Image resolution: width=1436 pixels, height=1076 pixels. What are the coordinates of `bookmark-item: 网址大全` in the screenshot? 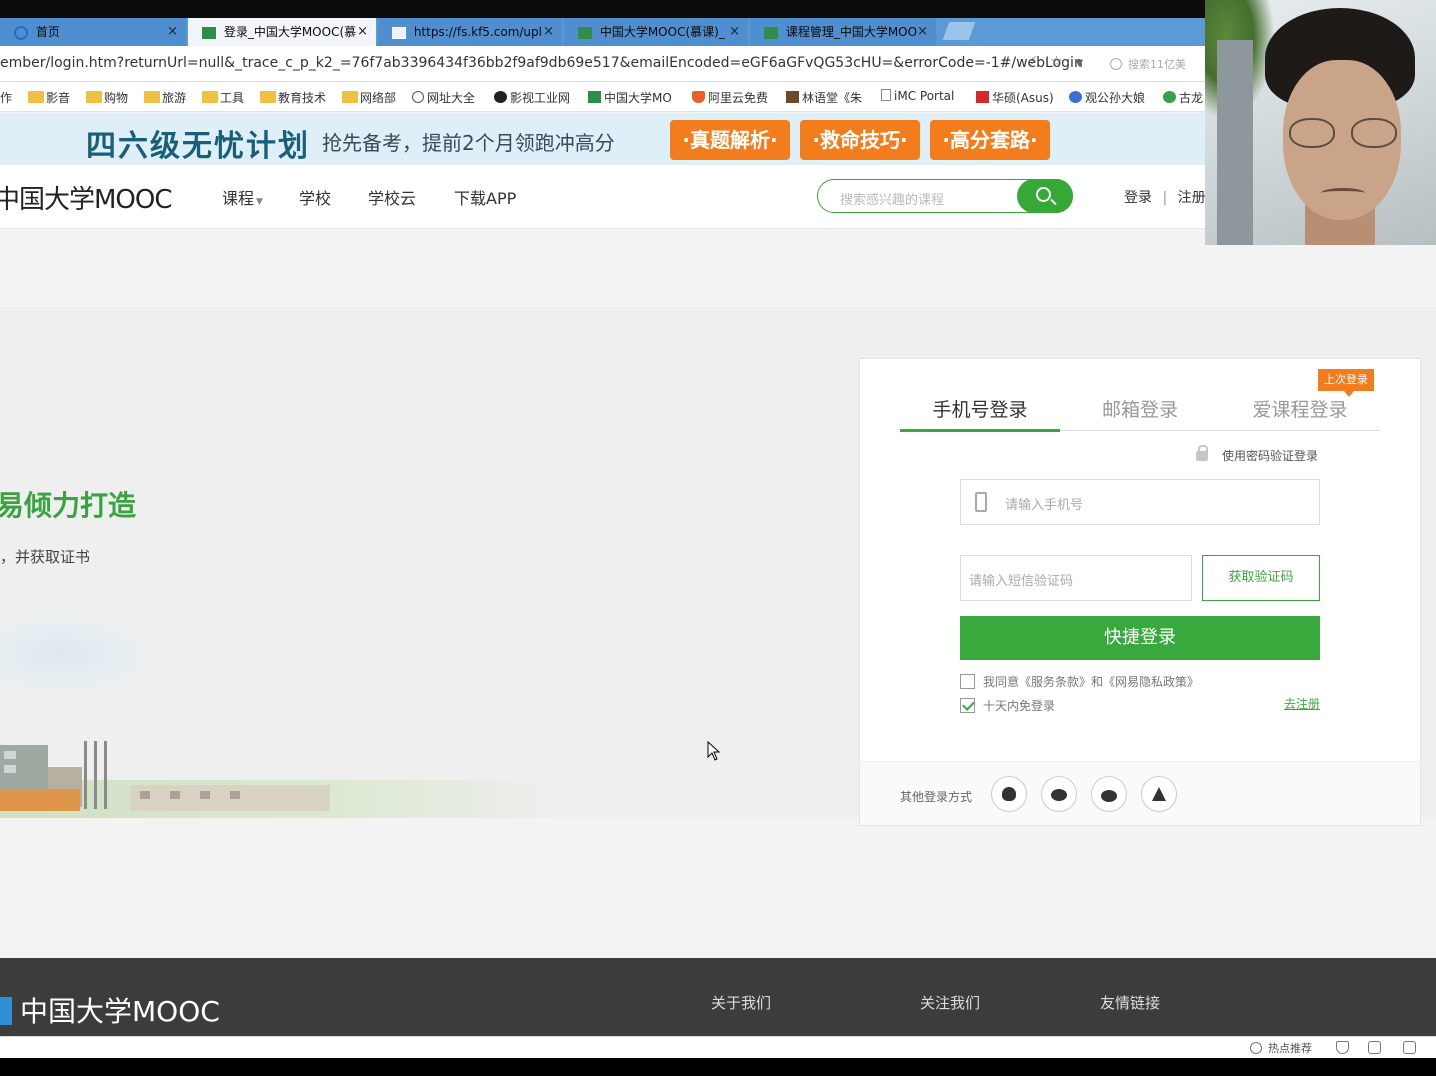 It's located at (443, 97).